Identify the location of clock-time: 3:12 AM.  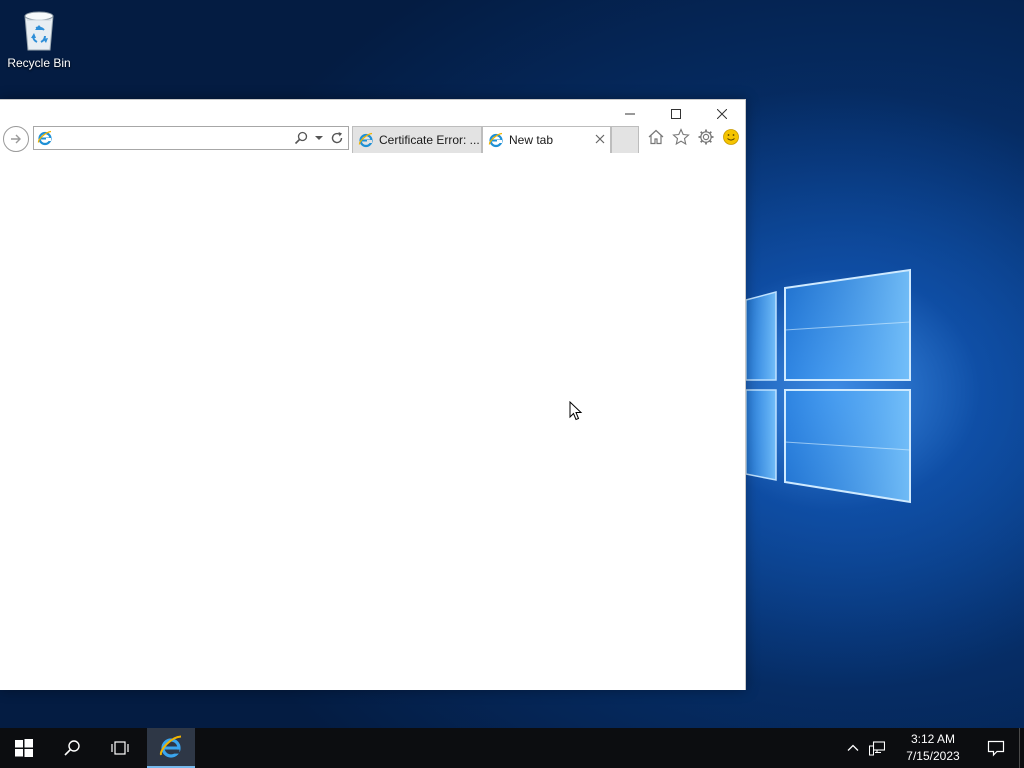
(933, 739).